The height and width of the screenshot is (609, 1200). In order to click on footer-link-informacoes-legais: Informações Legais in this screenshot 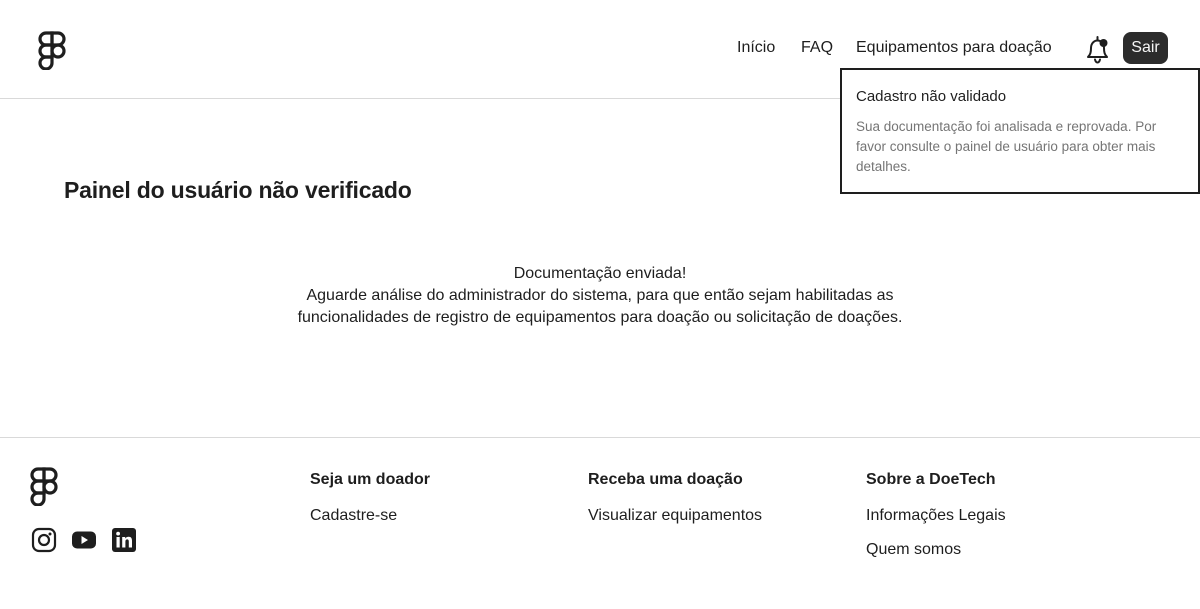, I will do `click(936, 516)`.